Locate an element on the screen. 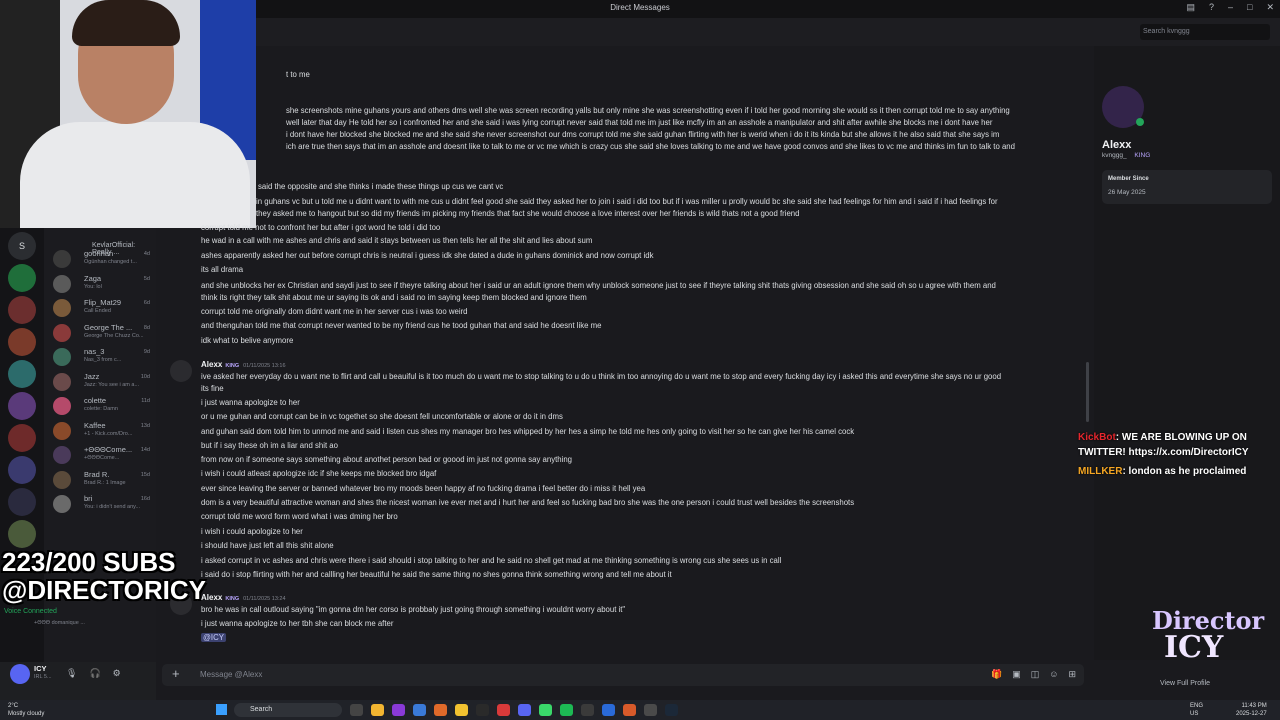 Image resolution: width=1280 pixels, height=720 pixels. folder-icon is located at coordinates (461, 710).